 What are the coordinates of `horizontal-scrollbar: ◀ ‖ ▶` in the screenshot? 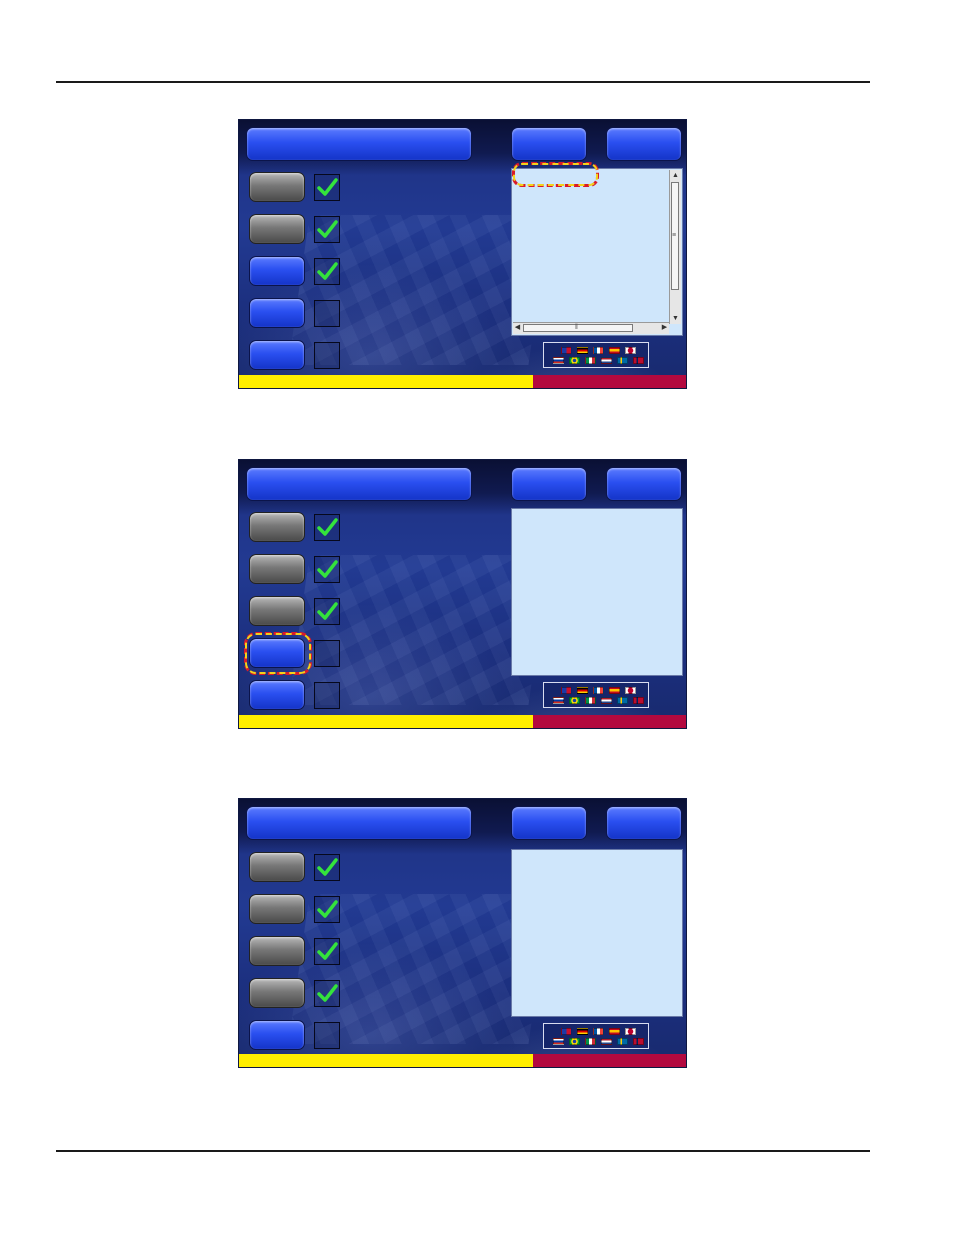 It's located at (591, 328).